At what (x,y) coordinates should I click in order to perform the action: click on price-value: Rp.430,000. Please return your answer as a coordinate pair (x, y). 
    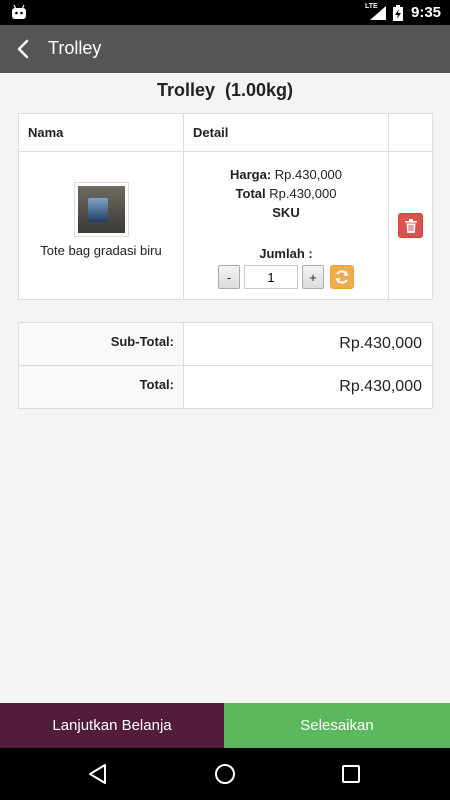
    Looking at the image, I should click on (307, 174).